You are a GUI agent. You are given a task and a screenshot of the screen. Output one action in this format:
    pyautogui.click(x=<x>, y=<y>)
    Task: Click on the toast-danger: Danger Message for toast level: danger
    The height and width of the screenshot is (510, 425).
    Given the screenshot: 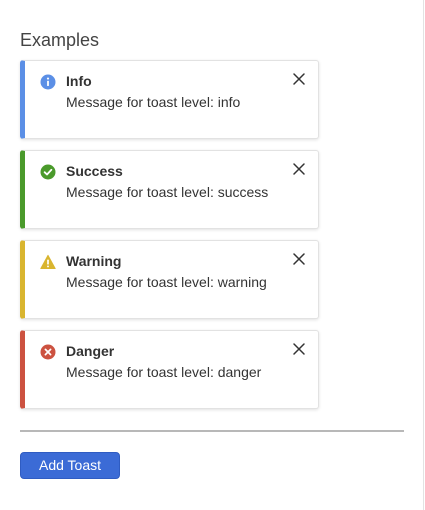 What is the action you would take?
    pyautogui.click(x=169, y=369)
    